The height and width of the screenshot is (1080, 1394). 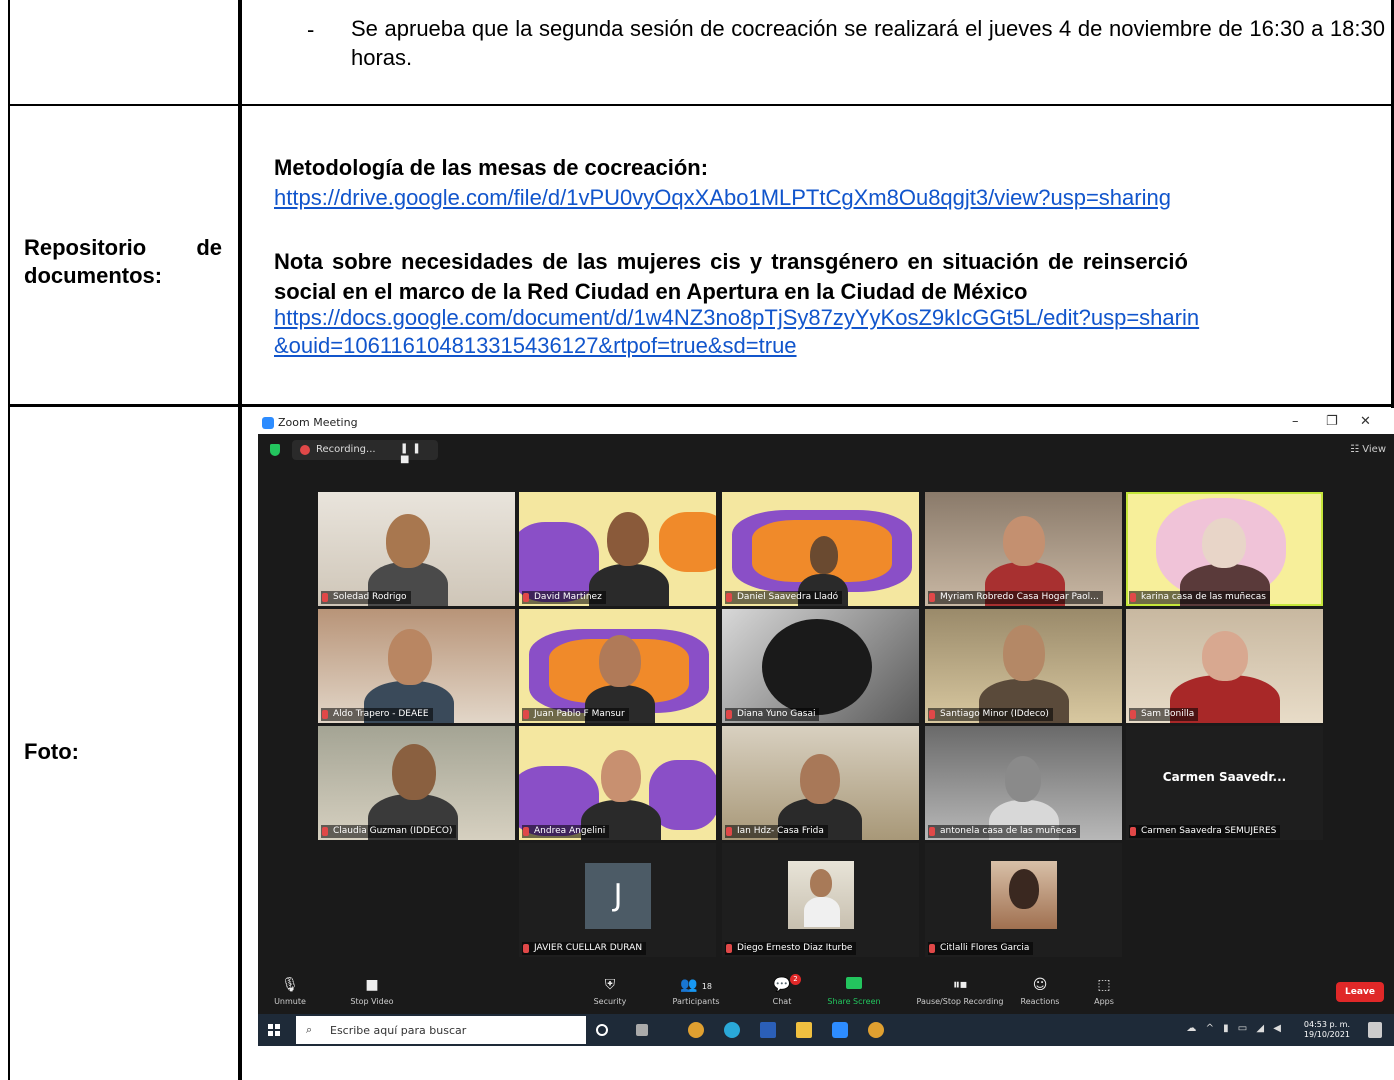 I want to click on participant-tile: Aldo Trapero - DEAEE, so click(x=416, y=666).